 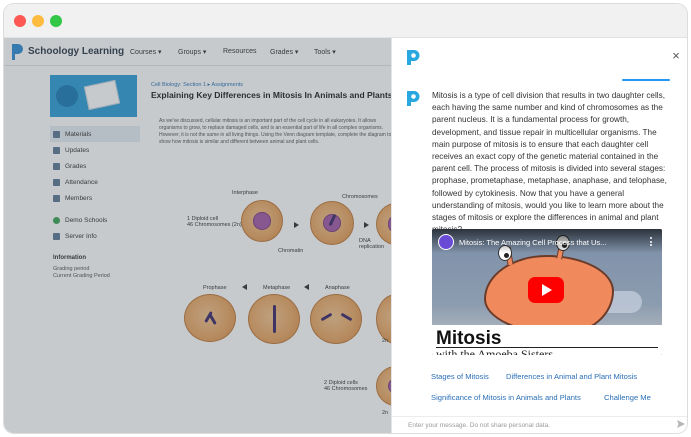 I want to click on play-button, so click(x=546, y=290).